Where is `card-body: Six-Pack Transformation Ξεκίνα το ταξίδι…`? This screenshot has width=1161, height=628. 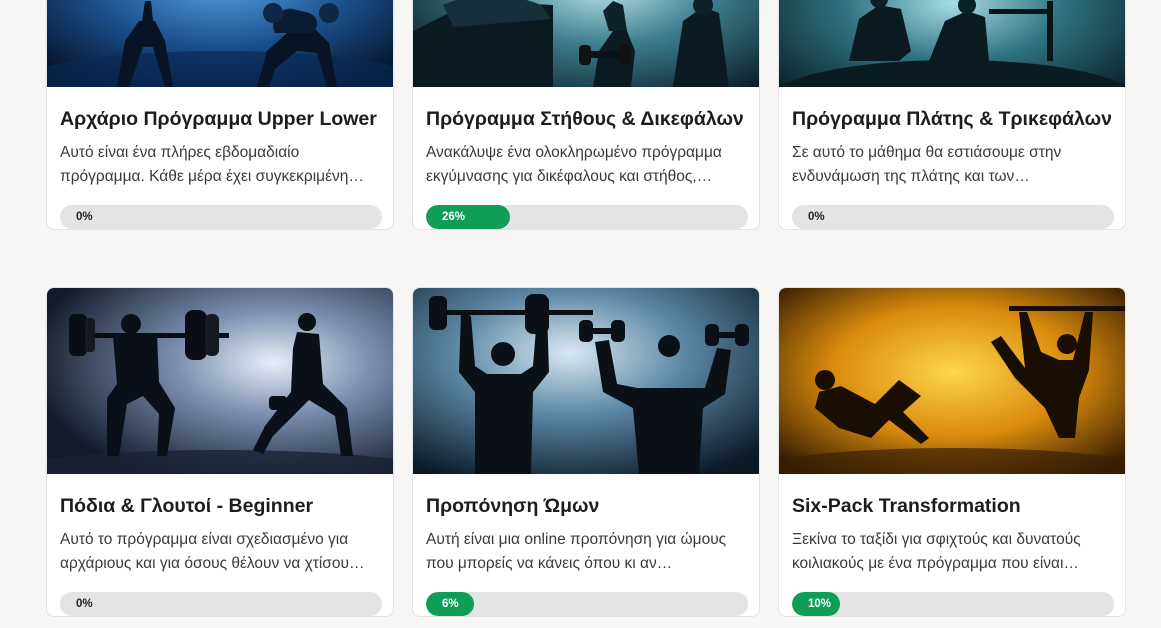 card-body: Six-Pack Transformation Ξεκίνα το ταξίδι… is located at coordinates (952, 545).